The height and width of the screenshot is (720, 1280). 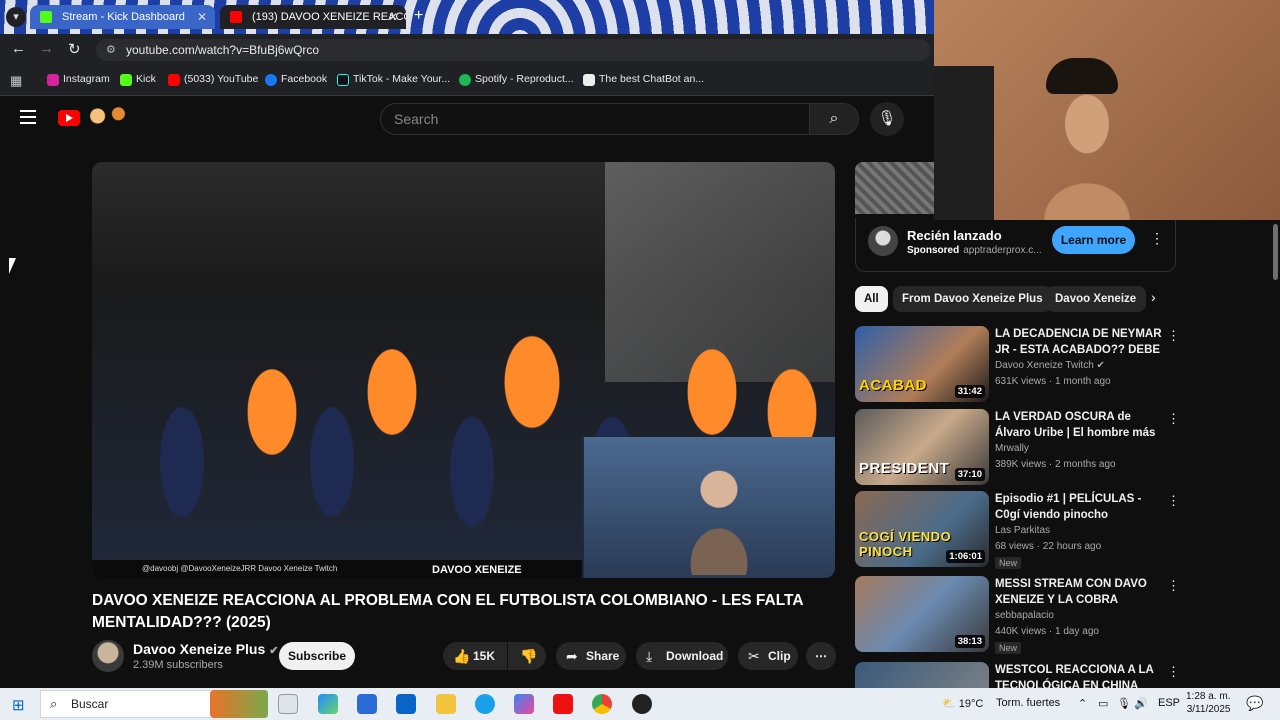 I want to click on chip-channel: Davoo Xeneize, so click(x=1096, y=299).